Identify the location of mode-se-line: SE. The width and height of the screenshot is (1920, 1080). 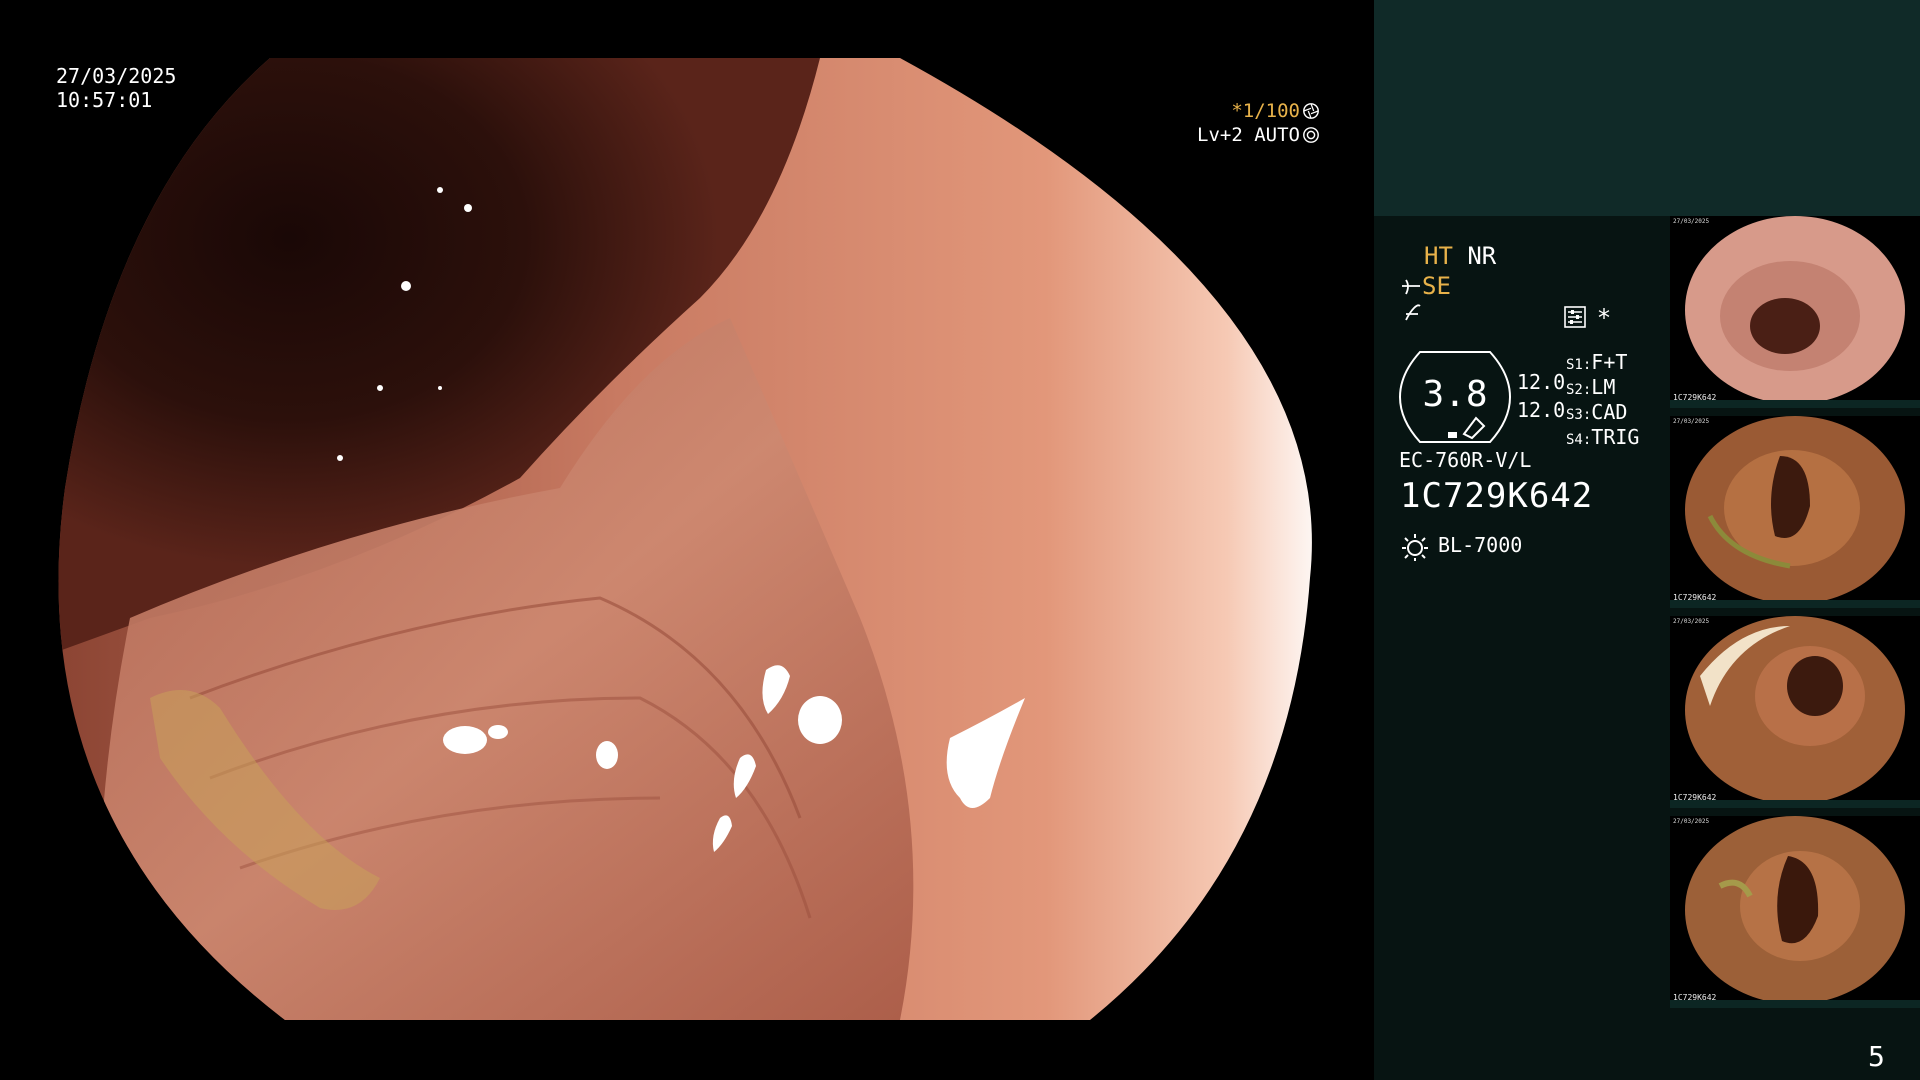
(1425, 286).